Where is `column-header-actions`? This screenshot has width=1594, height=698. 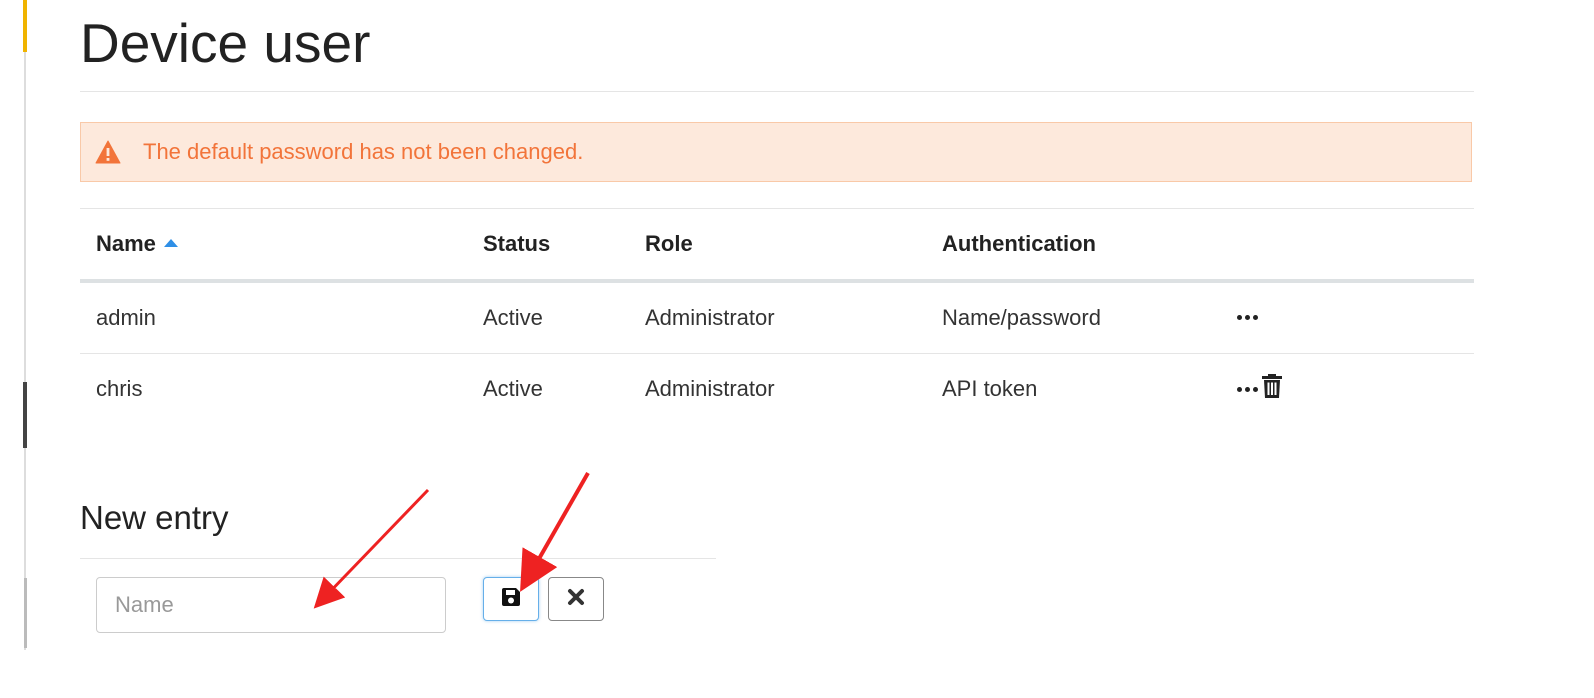 column-header-actions is located at coordinates (1347, 246).